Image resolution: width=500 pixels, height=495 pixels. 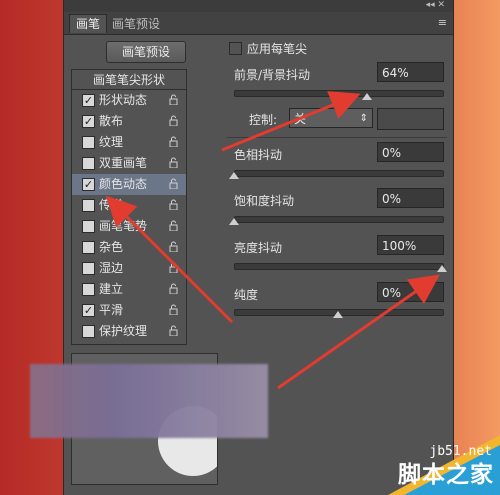 I want to click on arrow-to-brightness-jitter, so click(x=358, y=332).